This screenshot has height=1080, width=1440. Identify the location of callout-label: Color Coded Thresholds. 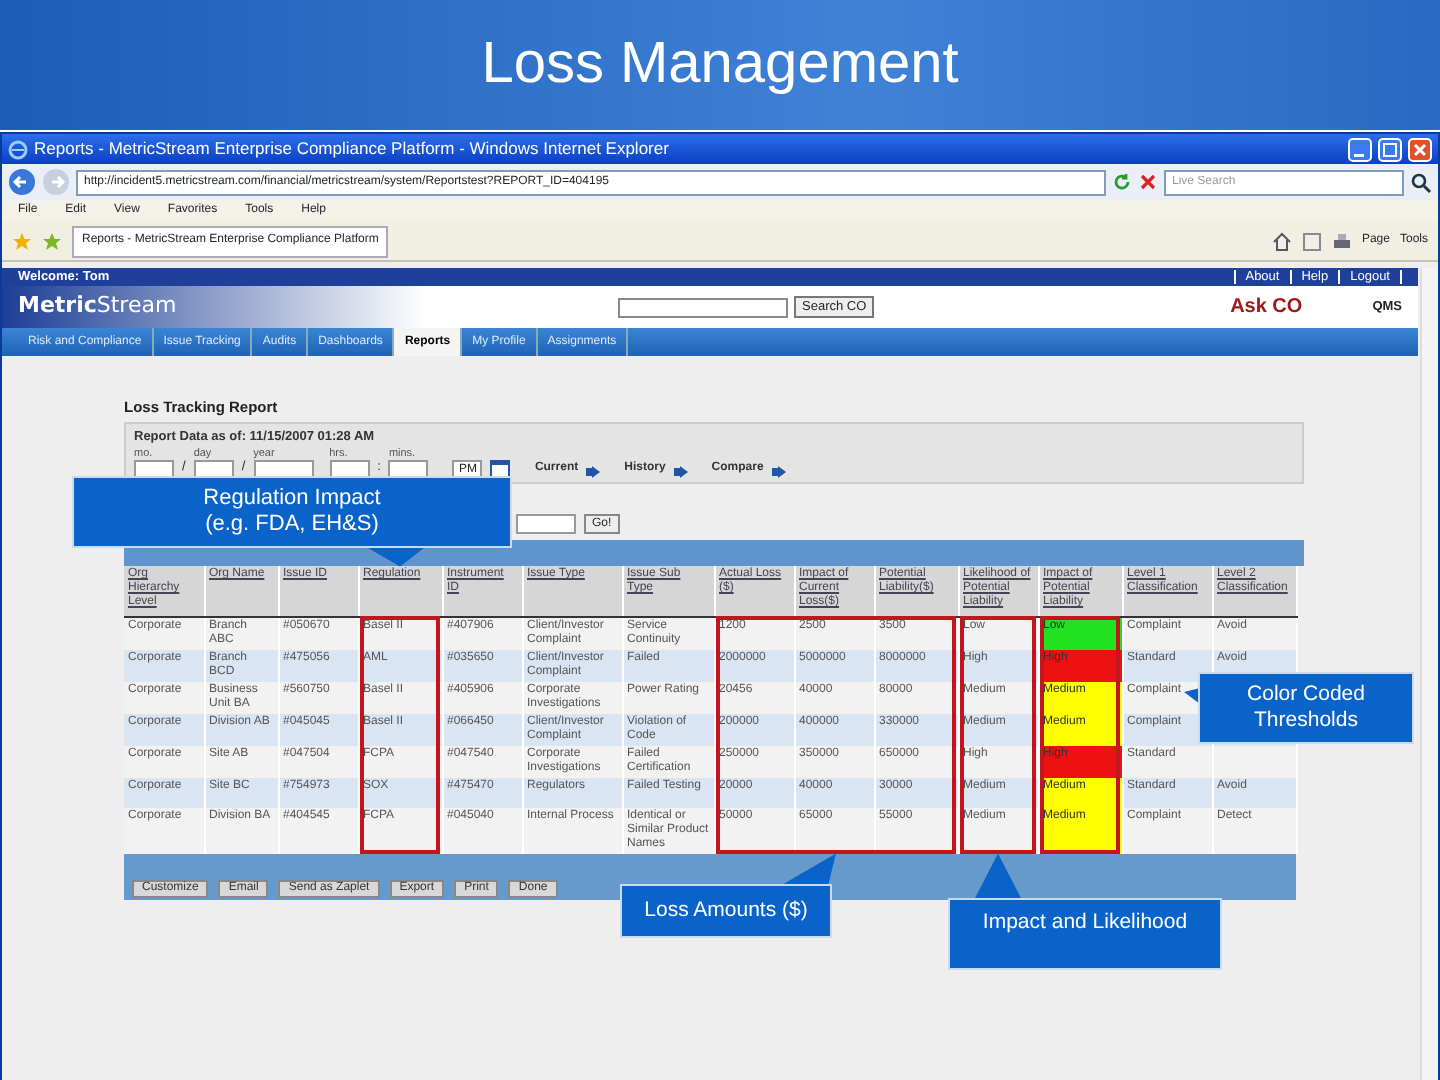
(1306, 708).